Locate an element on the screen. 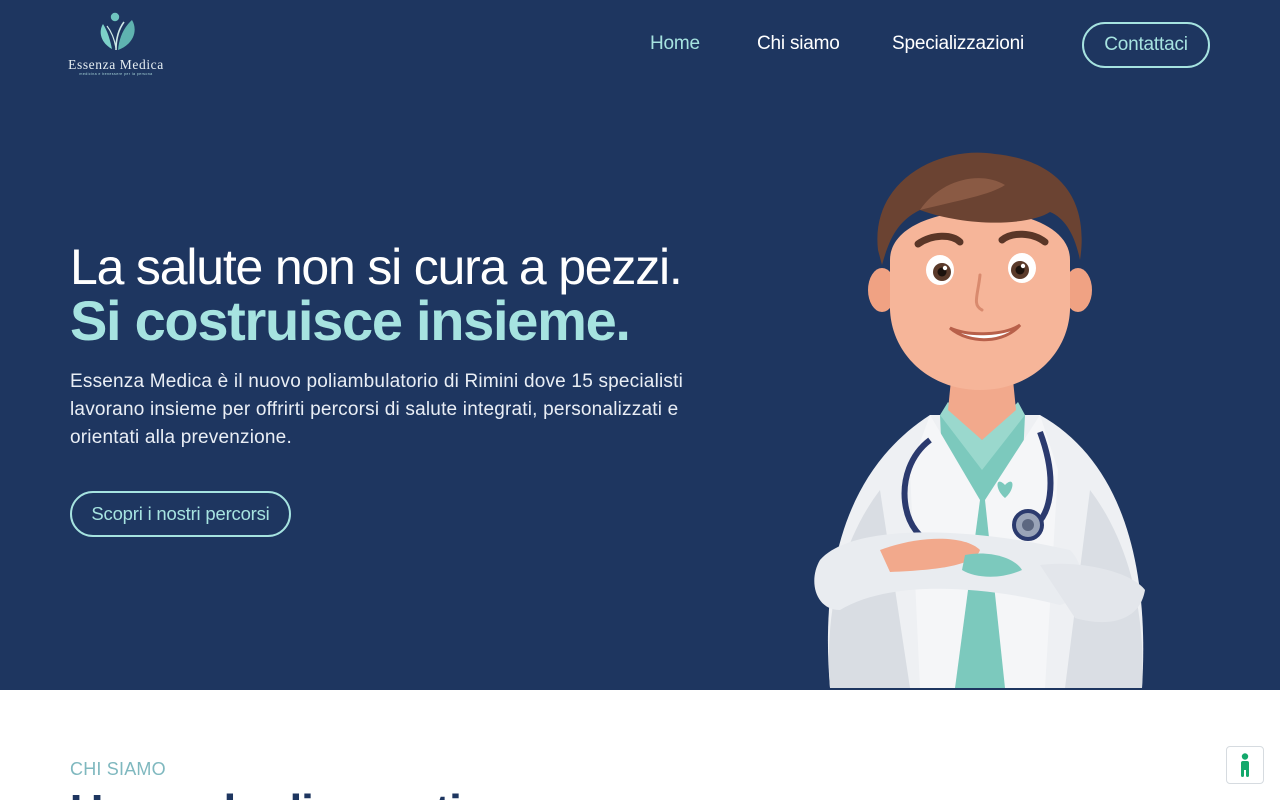 Image resolution: width=1280 pixels, height=800 pixels. accessibility-icon is located at coordinates (1245, 765).